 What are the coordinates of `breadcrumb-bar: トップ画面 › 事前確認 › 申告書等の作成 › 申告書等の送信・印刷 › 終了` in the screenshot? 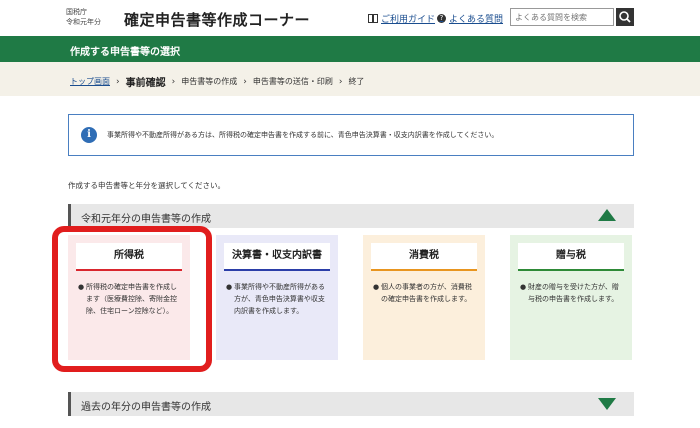 It's located at (350, 79).